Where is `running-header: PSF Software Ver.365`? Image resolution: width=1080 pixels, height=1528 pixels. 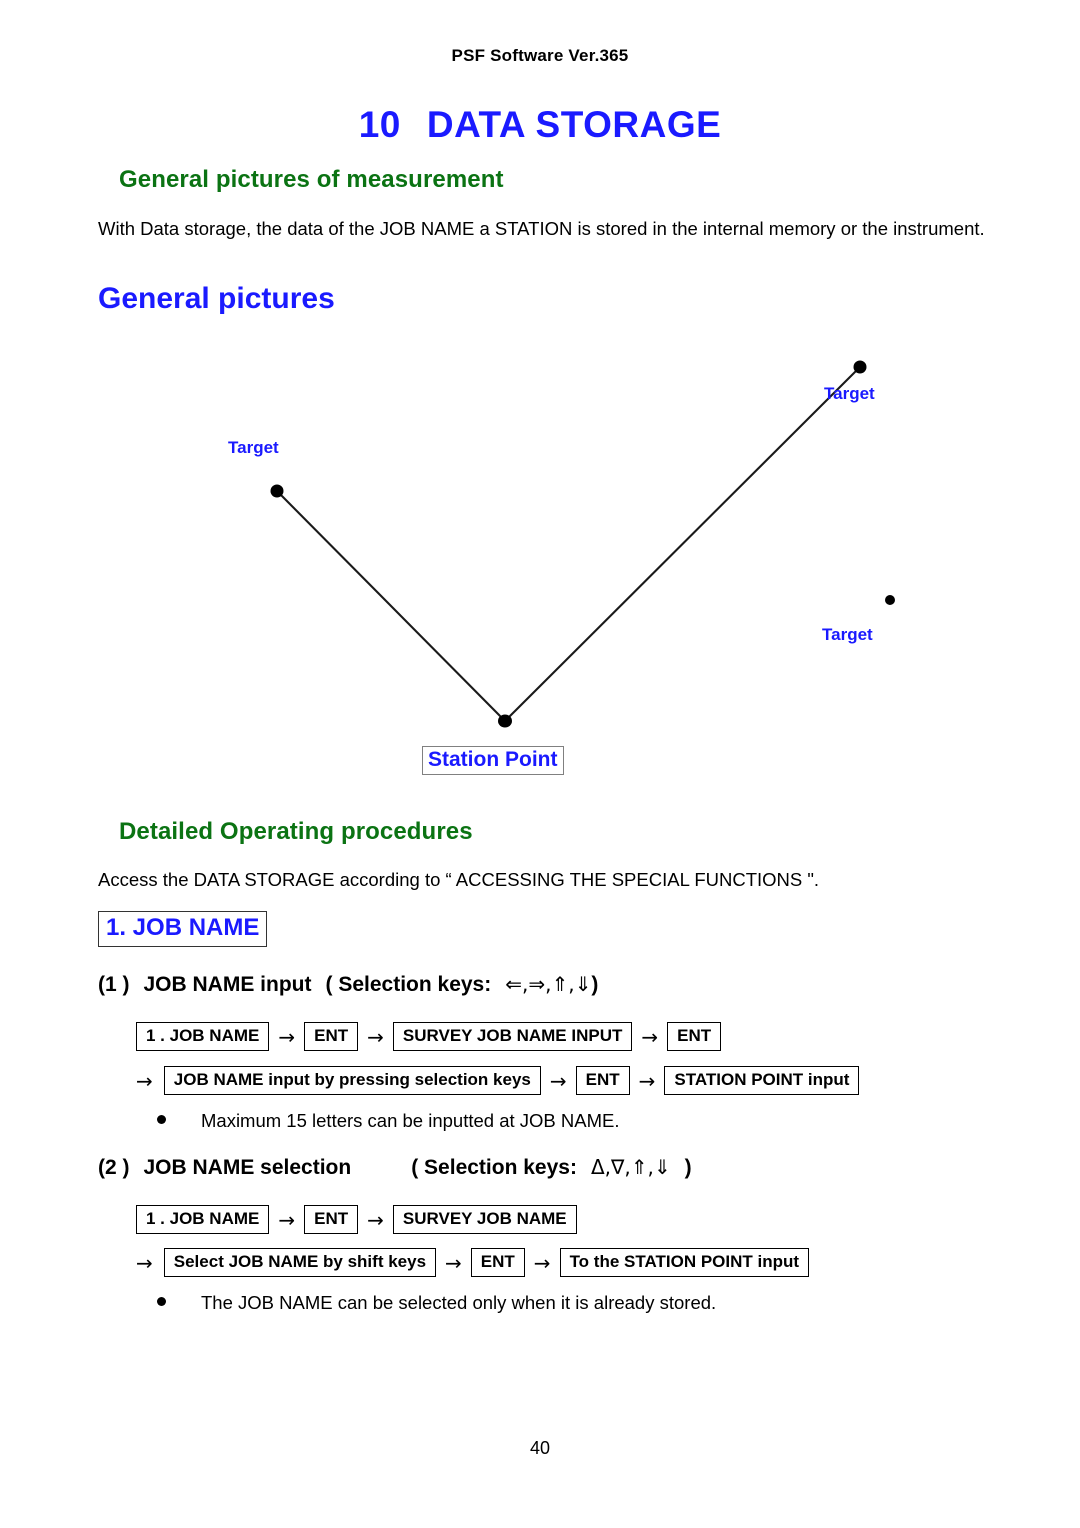
running-header: PSF Software Ver.365 is located at coordinates (540, 55).